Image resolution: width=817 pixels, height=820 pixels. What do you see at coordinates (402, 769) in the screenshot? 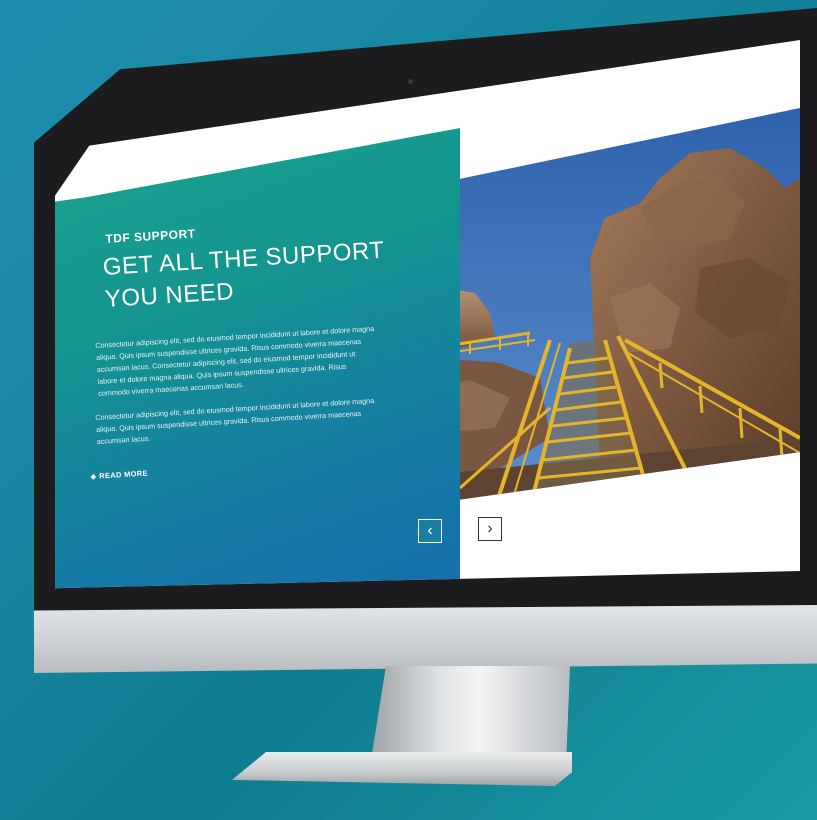
I see `monitor-stand-base` at bounding box center [402, 769].